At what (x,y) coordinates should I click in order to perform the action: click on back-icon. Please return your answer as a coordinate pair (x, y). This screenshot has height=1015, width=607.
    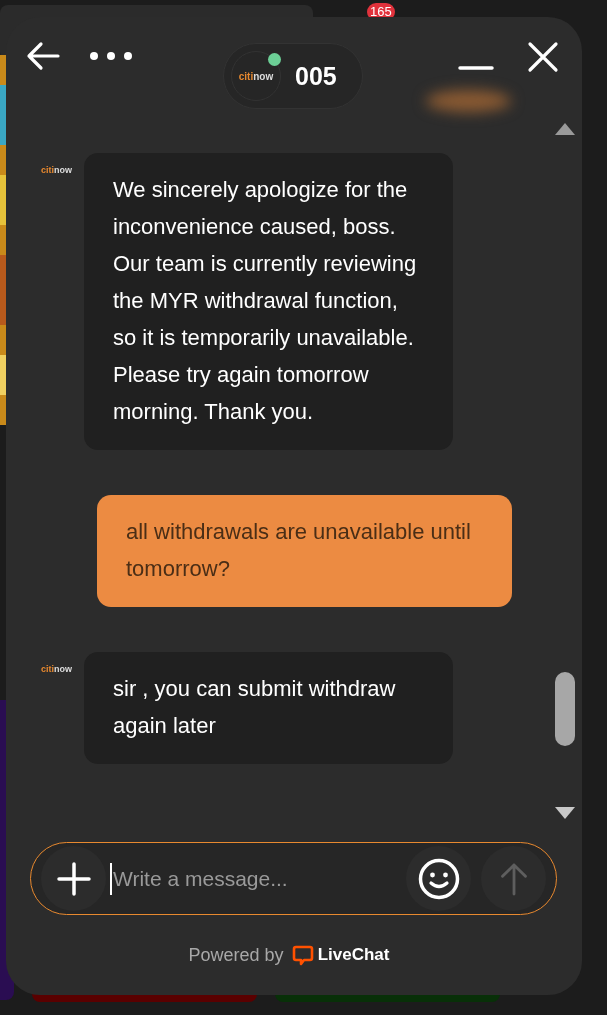
    Looking at the image, I should click on (43, 56).